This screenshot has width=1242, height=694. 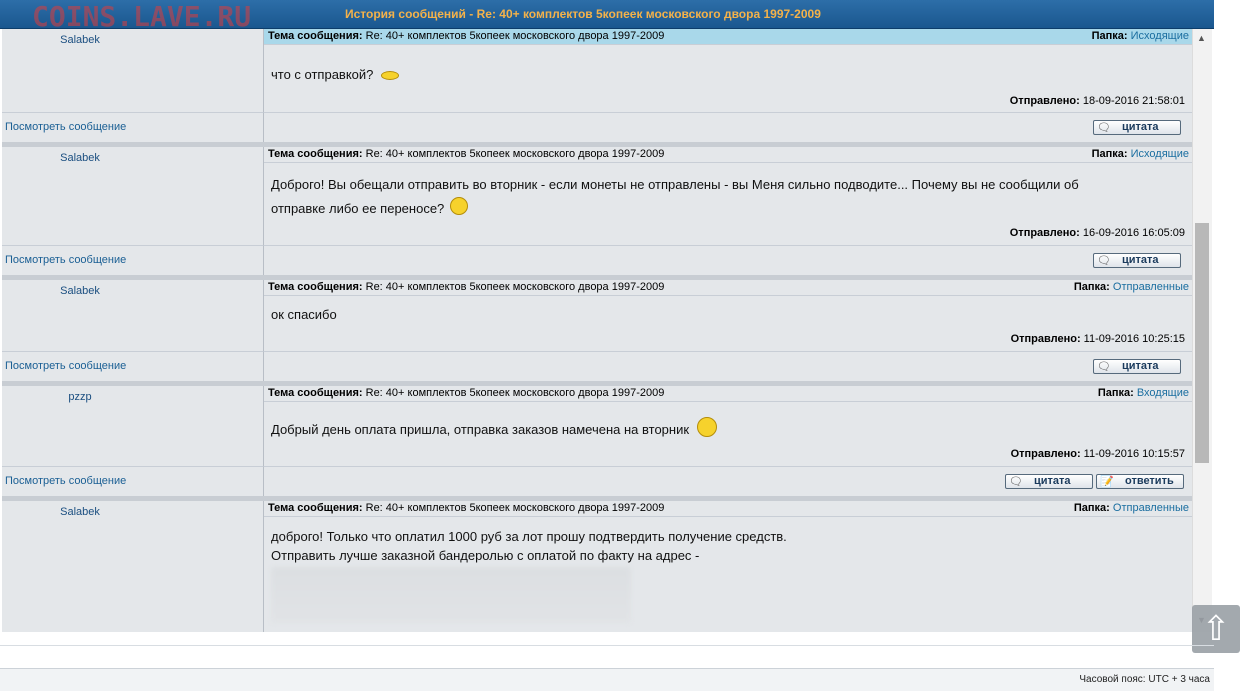 What do you see at coordinates (1163, 393) in the screenshot?
I see `folder-link: Входящие` at bounding box center [1163, 393].